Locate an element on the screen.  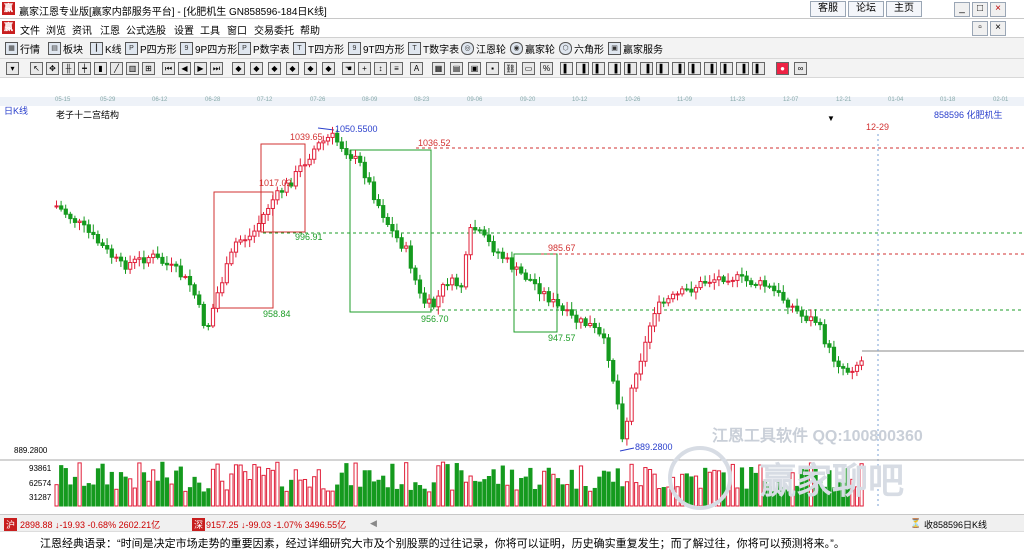
menu-help: 帮助 is located at coordinates (310, 29).